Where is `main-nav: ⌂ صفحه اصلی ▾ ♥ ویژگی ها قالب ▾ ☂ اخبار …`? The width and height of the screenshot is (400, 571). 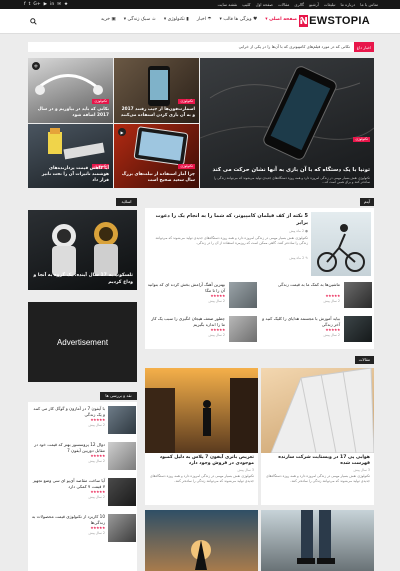 main-nav: ⌂ صفحه اصلی ▾ ♥ ویژگی ها قالب ▾ ☂ اخبار … is located at coordinates (201, 19).